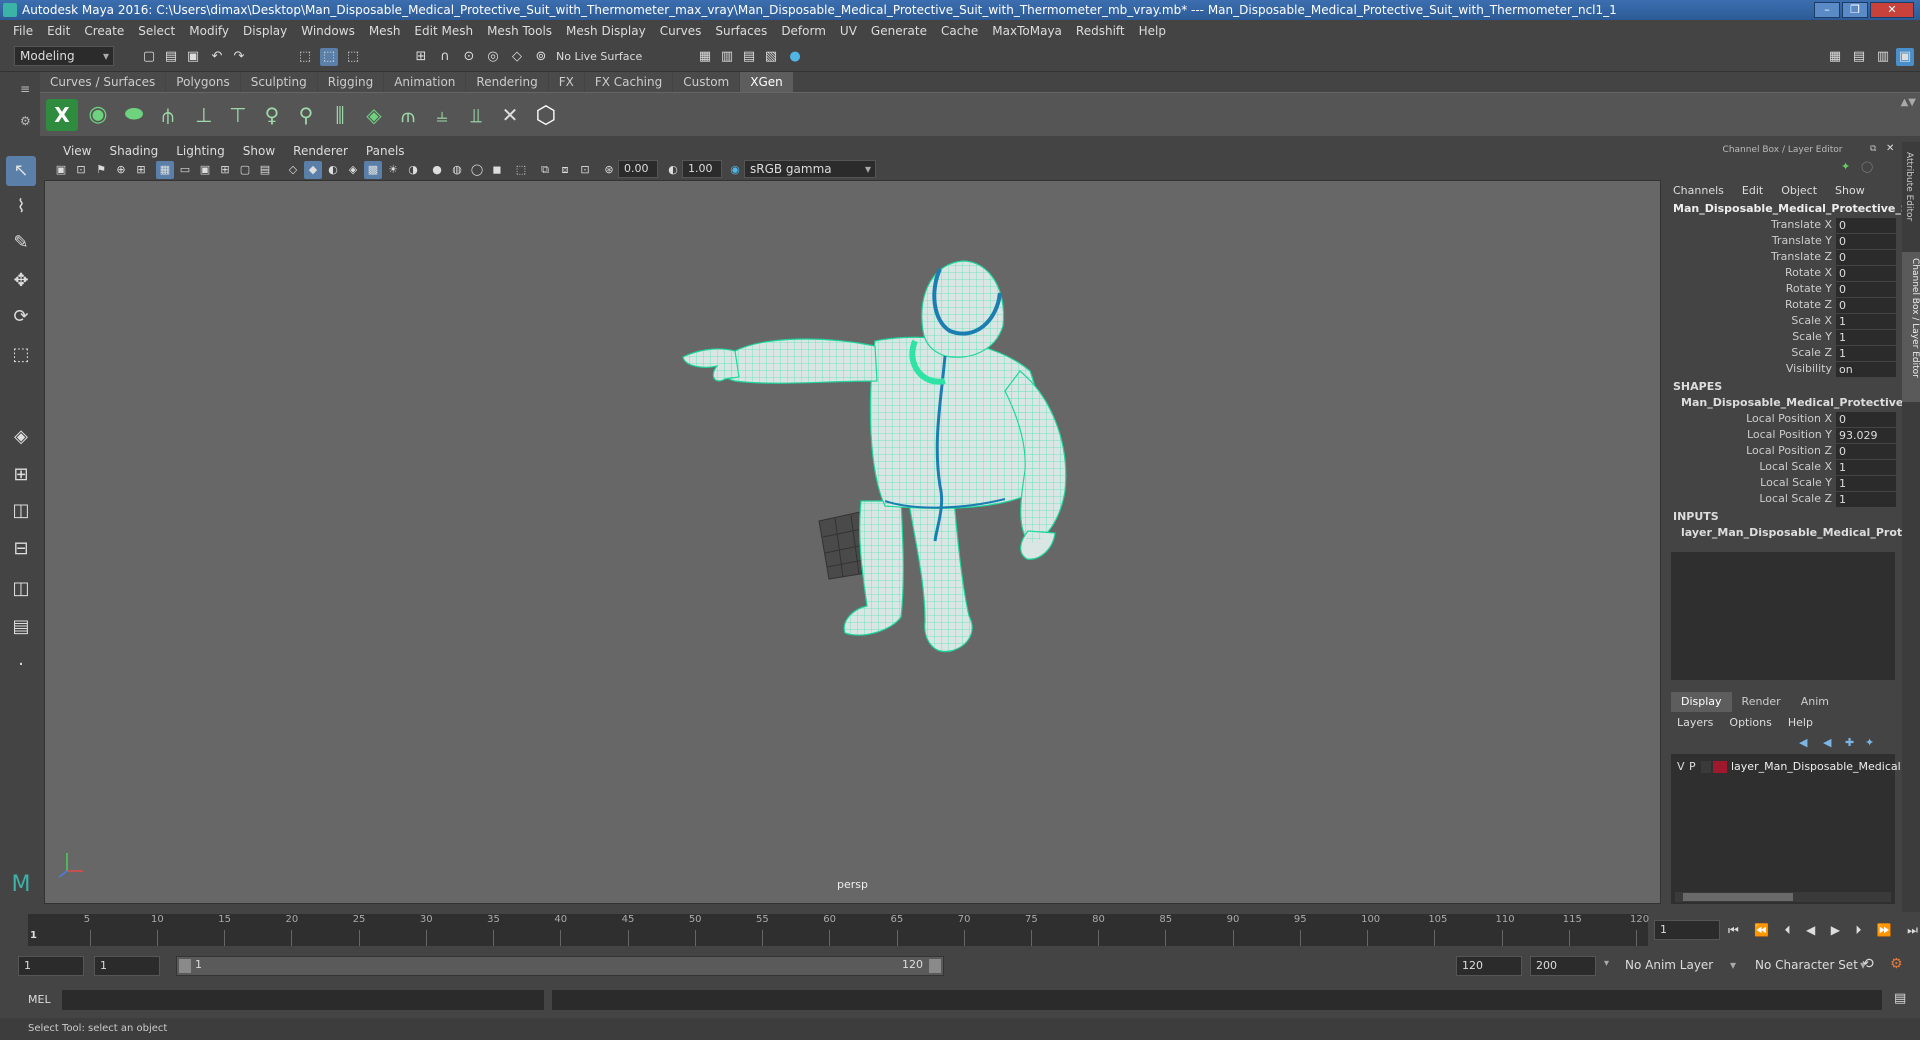 The image size is (1920, 1040). What do you see at coordinates (1827, 742) in the screenshot?
I see `move-layer-down-icon: ◀` at bounding box center [1827, 742].